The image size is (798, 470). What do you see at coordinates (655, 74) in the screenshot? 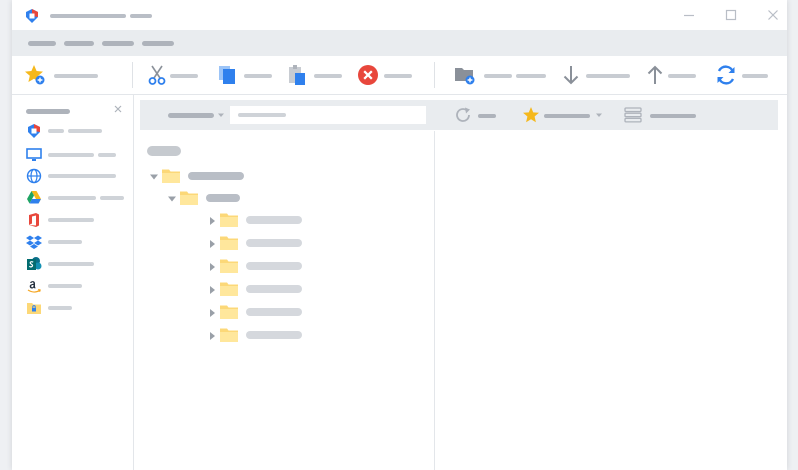
I see `upload-icon` at bounding box center [655, 74].